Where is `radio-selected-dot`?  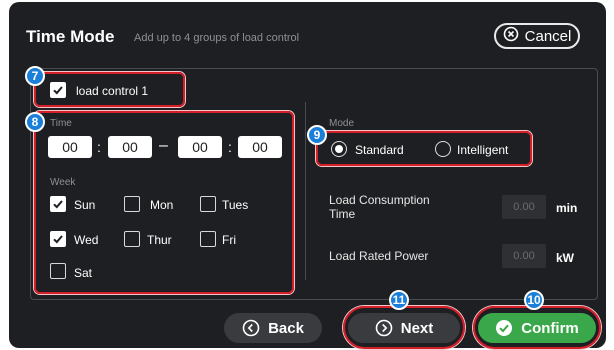 radio-selected-dot is located at coordinates (339, 149).